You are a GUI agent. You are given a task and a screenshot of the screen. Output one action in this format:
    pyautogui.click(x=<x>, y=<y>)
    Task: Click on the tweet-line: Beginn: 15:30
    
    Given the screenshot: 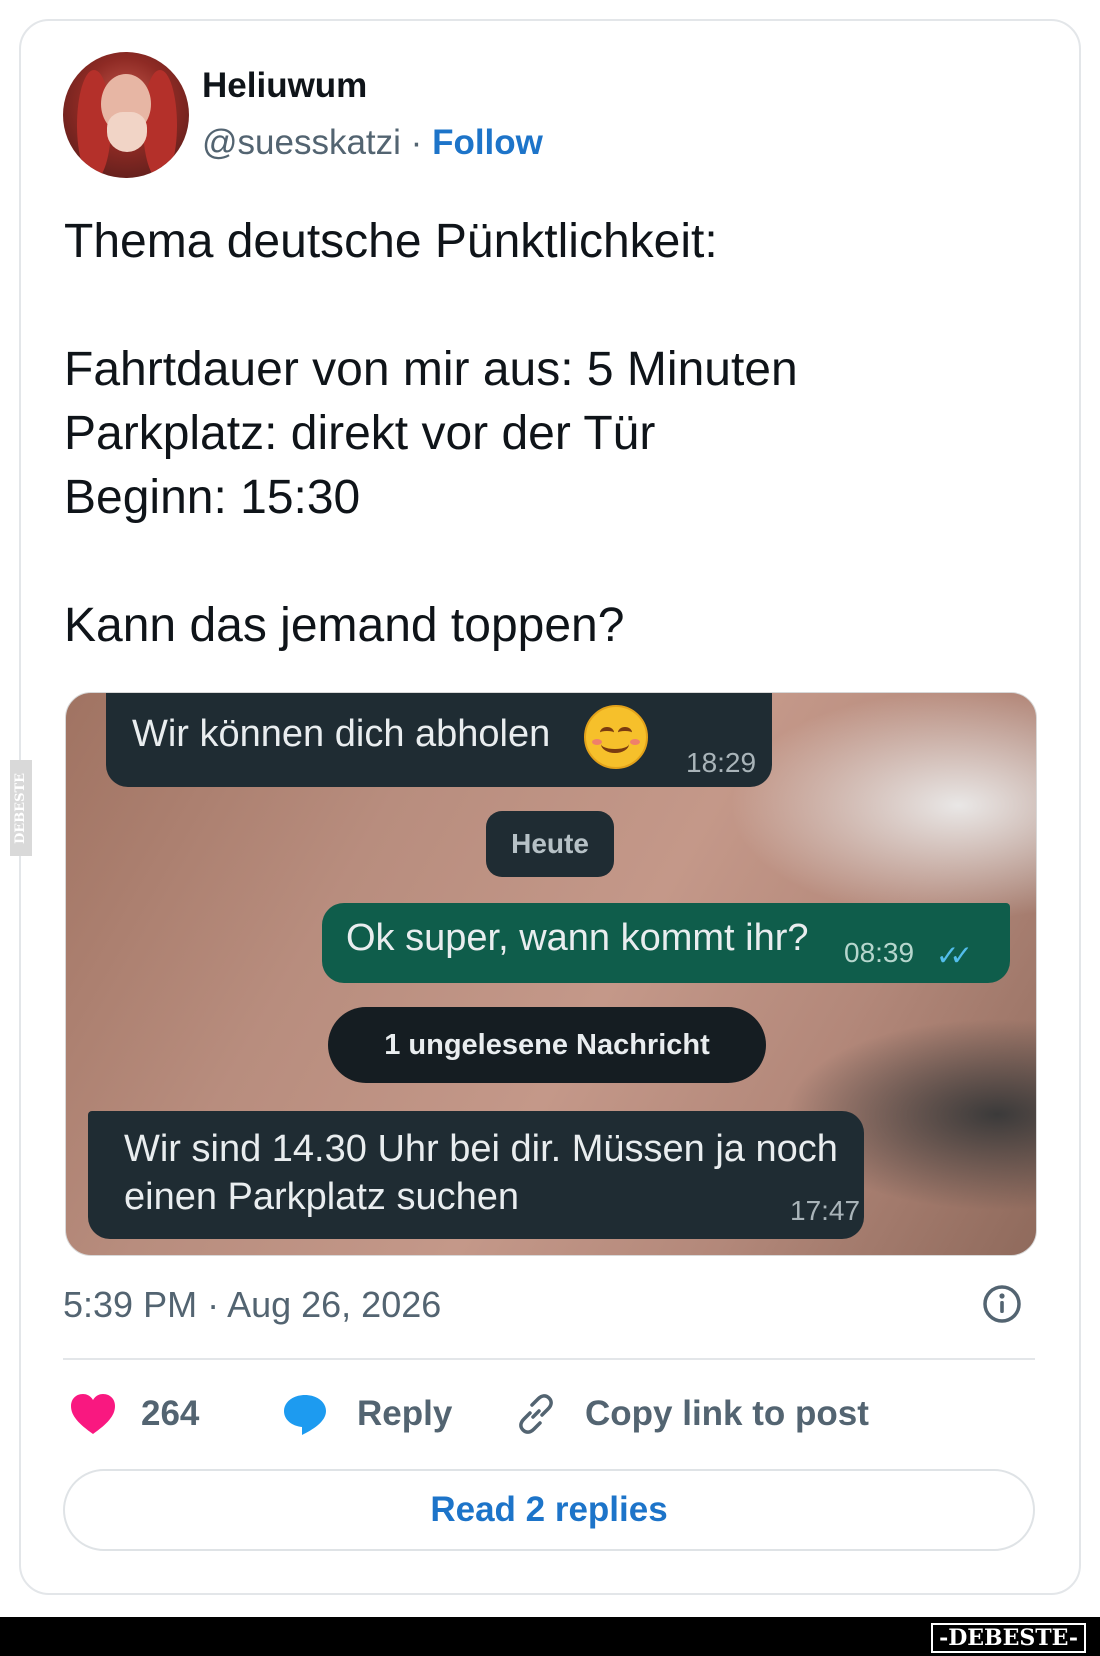 What is the action you would take?
    pyautogui.click(x=212, y=497)
    